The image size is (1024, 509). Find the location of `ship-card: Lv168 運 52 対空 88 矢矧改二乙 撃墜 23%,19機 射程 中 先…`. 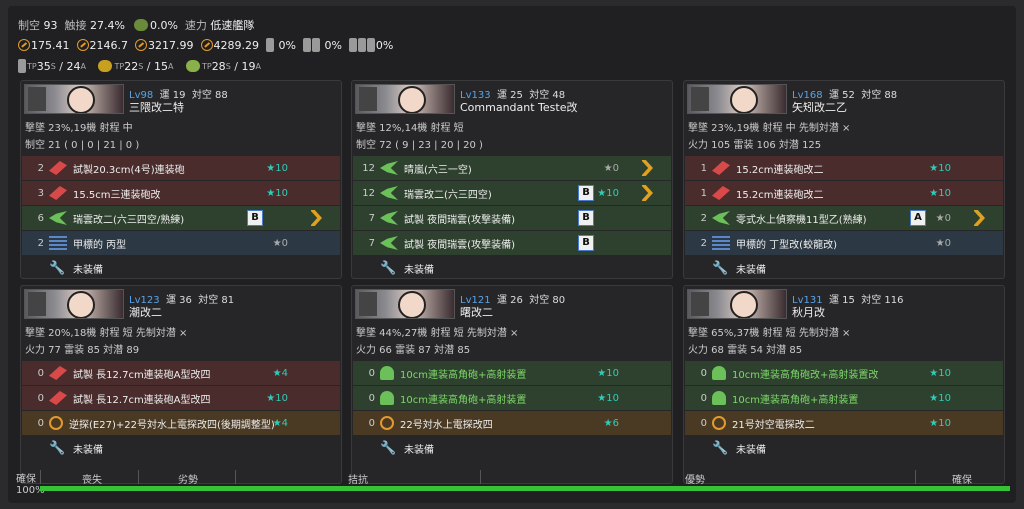

ship-card: Lv168 運 52 対空 88 矢矧改二乙 撃墜 23%,19機 射程 中 先… is located at coordinates (844, 179).